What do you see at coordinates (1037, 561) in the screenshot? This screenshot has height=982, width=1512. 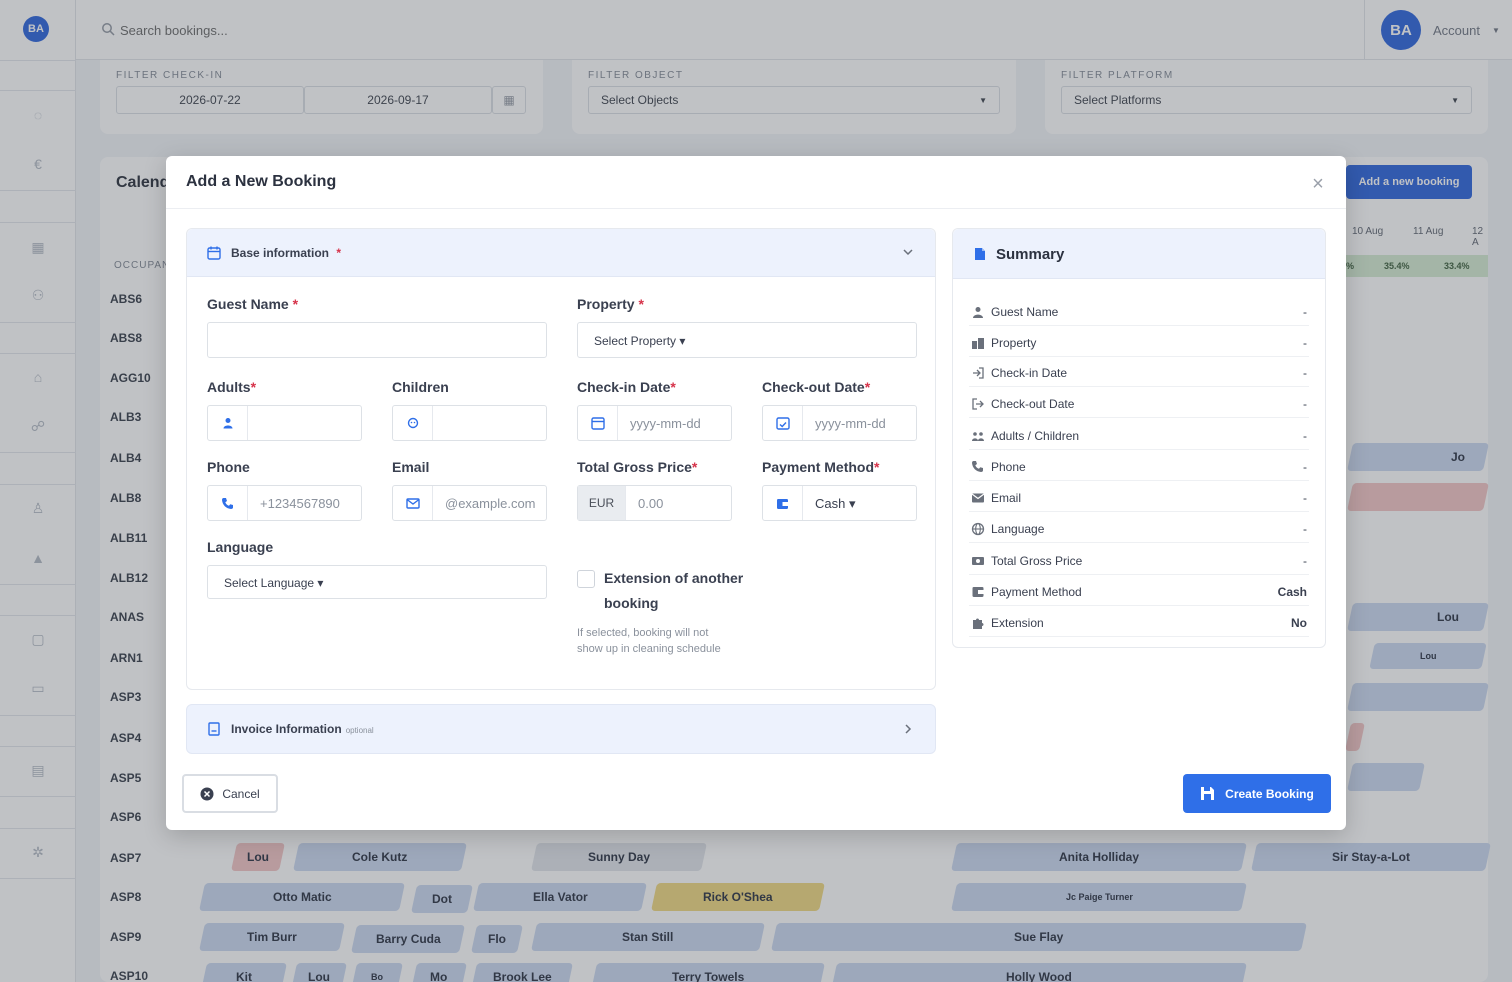 I see `summary-label: Total Gross Price` at bounding box center [1037, 561].